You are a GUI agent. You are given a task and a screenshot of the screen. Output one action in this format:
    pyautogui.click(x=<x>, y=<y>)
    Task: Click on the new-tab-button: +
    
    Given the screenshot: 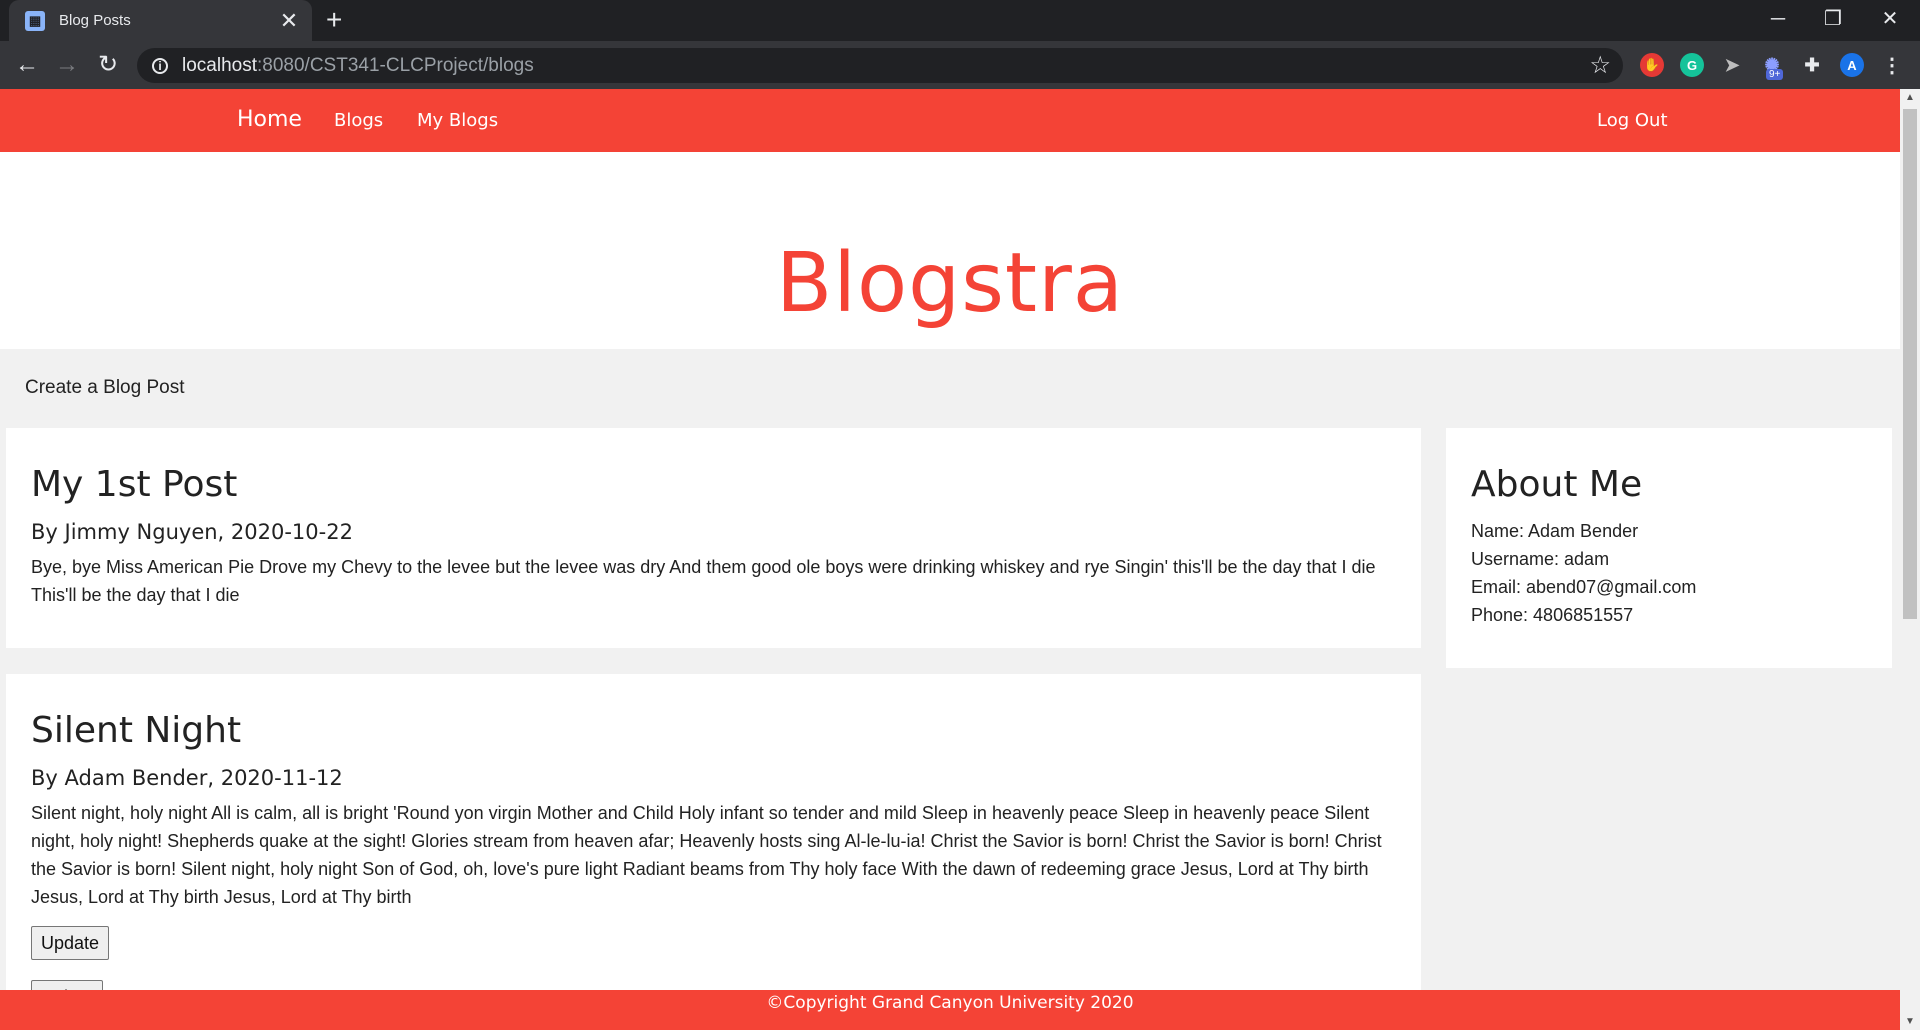 What is the action you would take?
    pyautogui.click(x=334, y=20)
    